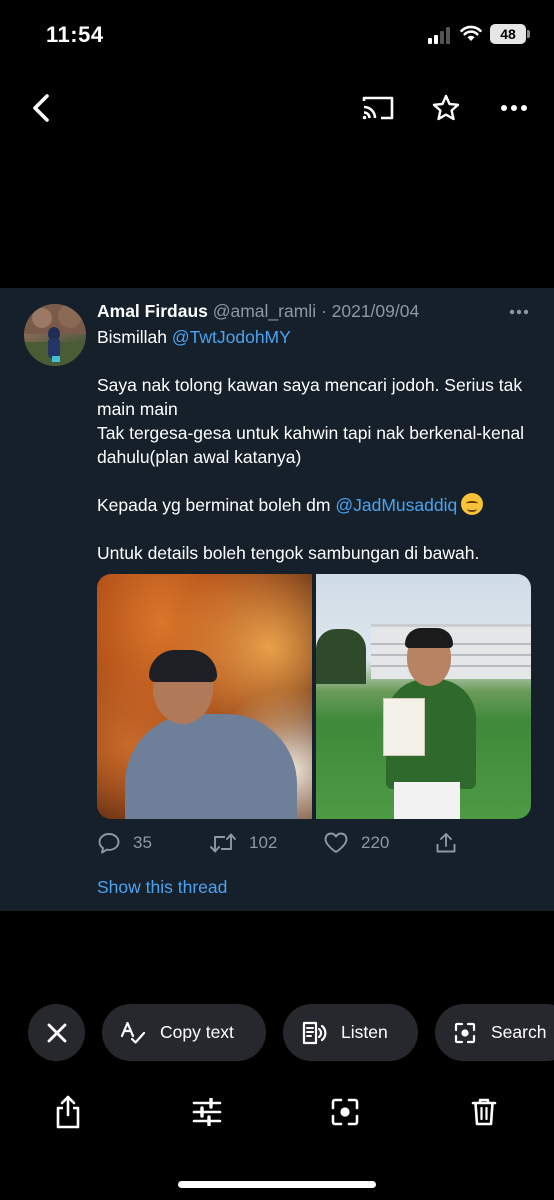 The height and width of the screenshot is (1200, 554). What do you see at coordinates (277, 1033) in the screenshot?
I see `lens-action-chips: Copy text Listen Search` at bounding box center [277, 1033].